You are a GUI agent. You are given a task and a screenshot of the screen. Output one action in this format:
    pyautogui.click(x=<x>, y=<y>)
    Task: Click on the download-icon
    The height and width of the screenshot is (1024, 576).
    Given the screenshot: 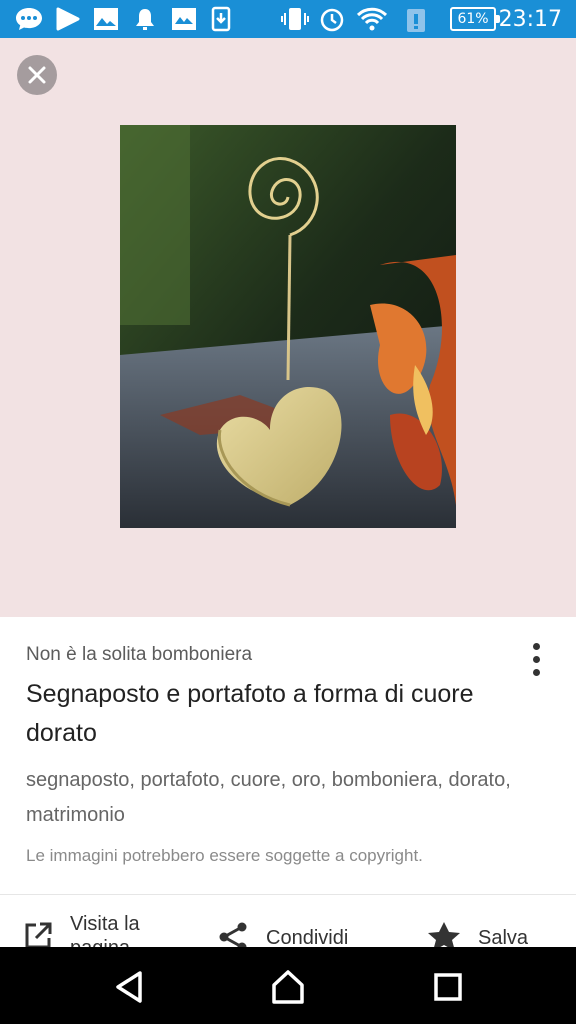 What is the action you would take?
    pyautogui.click(x=221, y=19)
    